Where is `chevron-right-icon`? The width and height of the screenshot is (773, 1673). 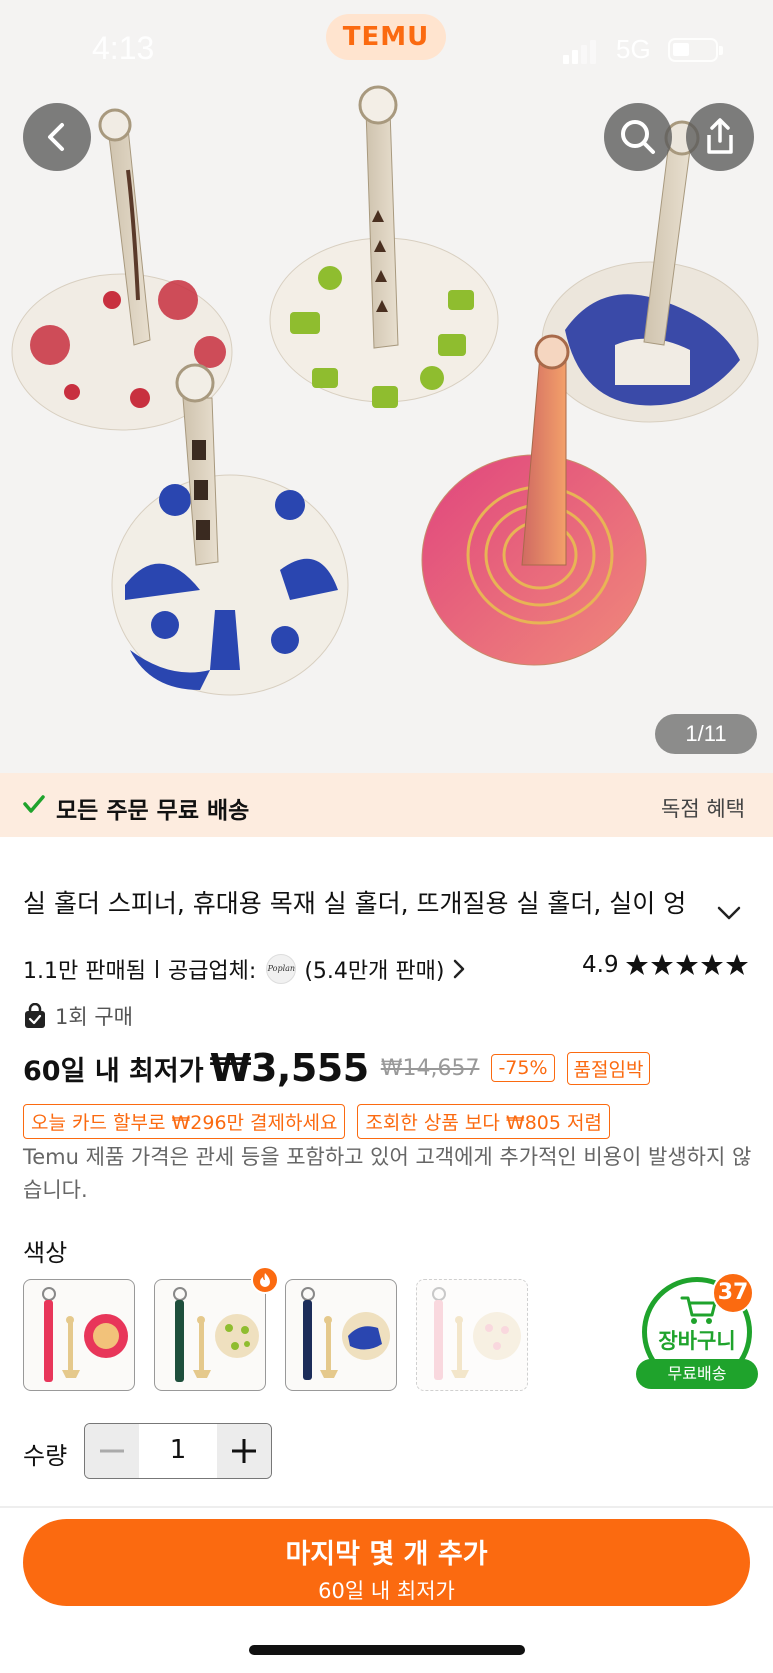 chevron-right-icon is located at coordinates (459, 969).